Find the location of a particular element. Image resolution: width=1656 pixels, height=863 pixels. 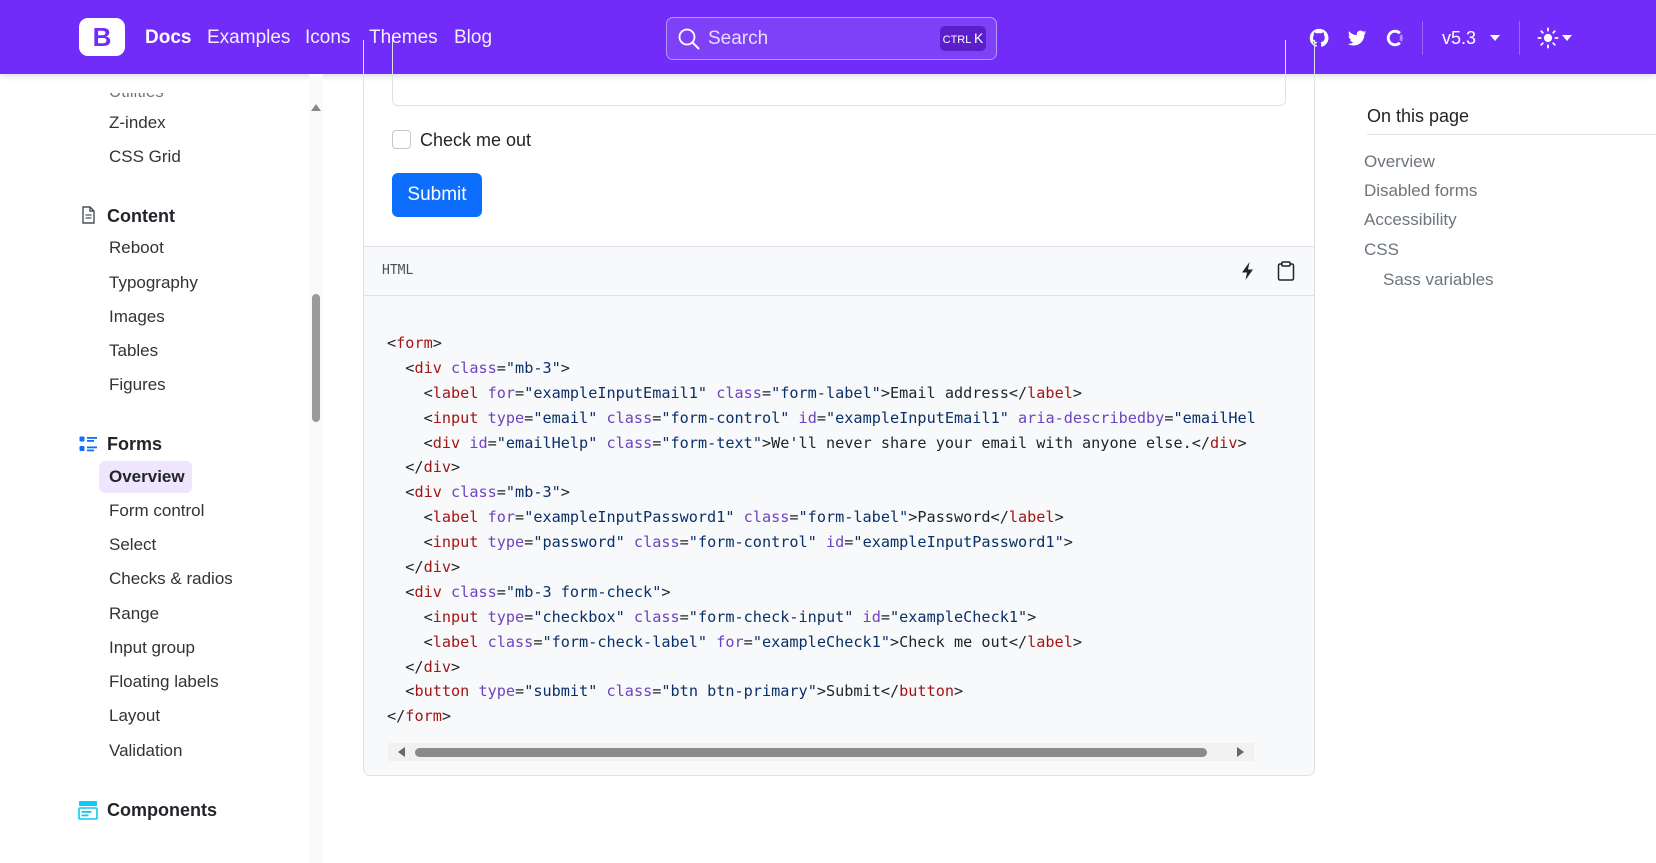

sidebar-item-validation: Validation is located at coordinates (145, 751).